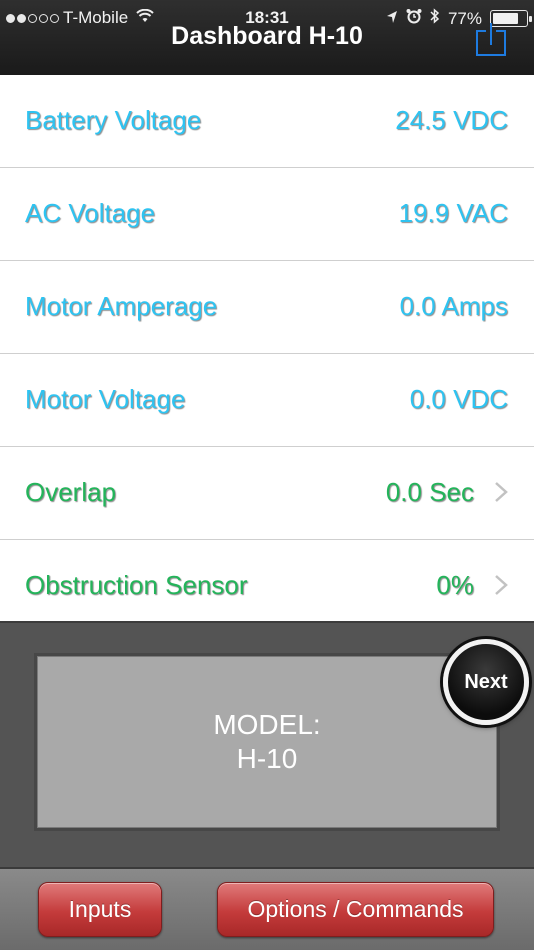 The height and width of the screenshot is (950, 534). Describe the element at coordinates (451, 120) in the screenshot. I see `row-value: 24.5 VDC` at that location.